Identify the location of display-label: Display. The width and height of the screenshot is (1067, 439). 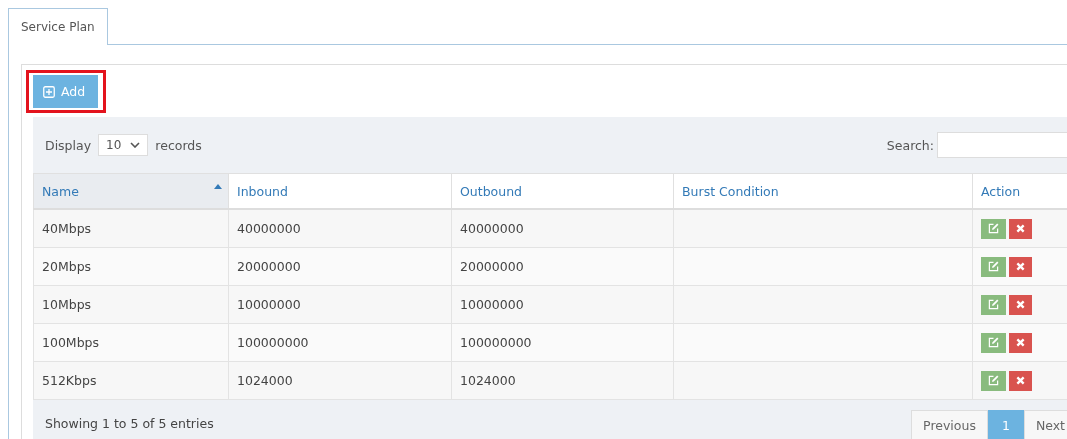
(68, 145).